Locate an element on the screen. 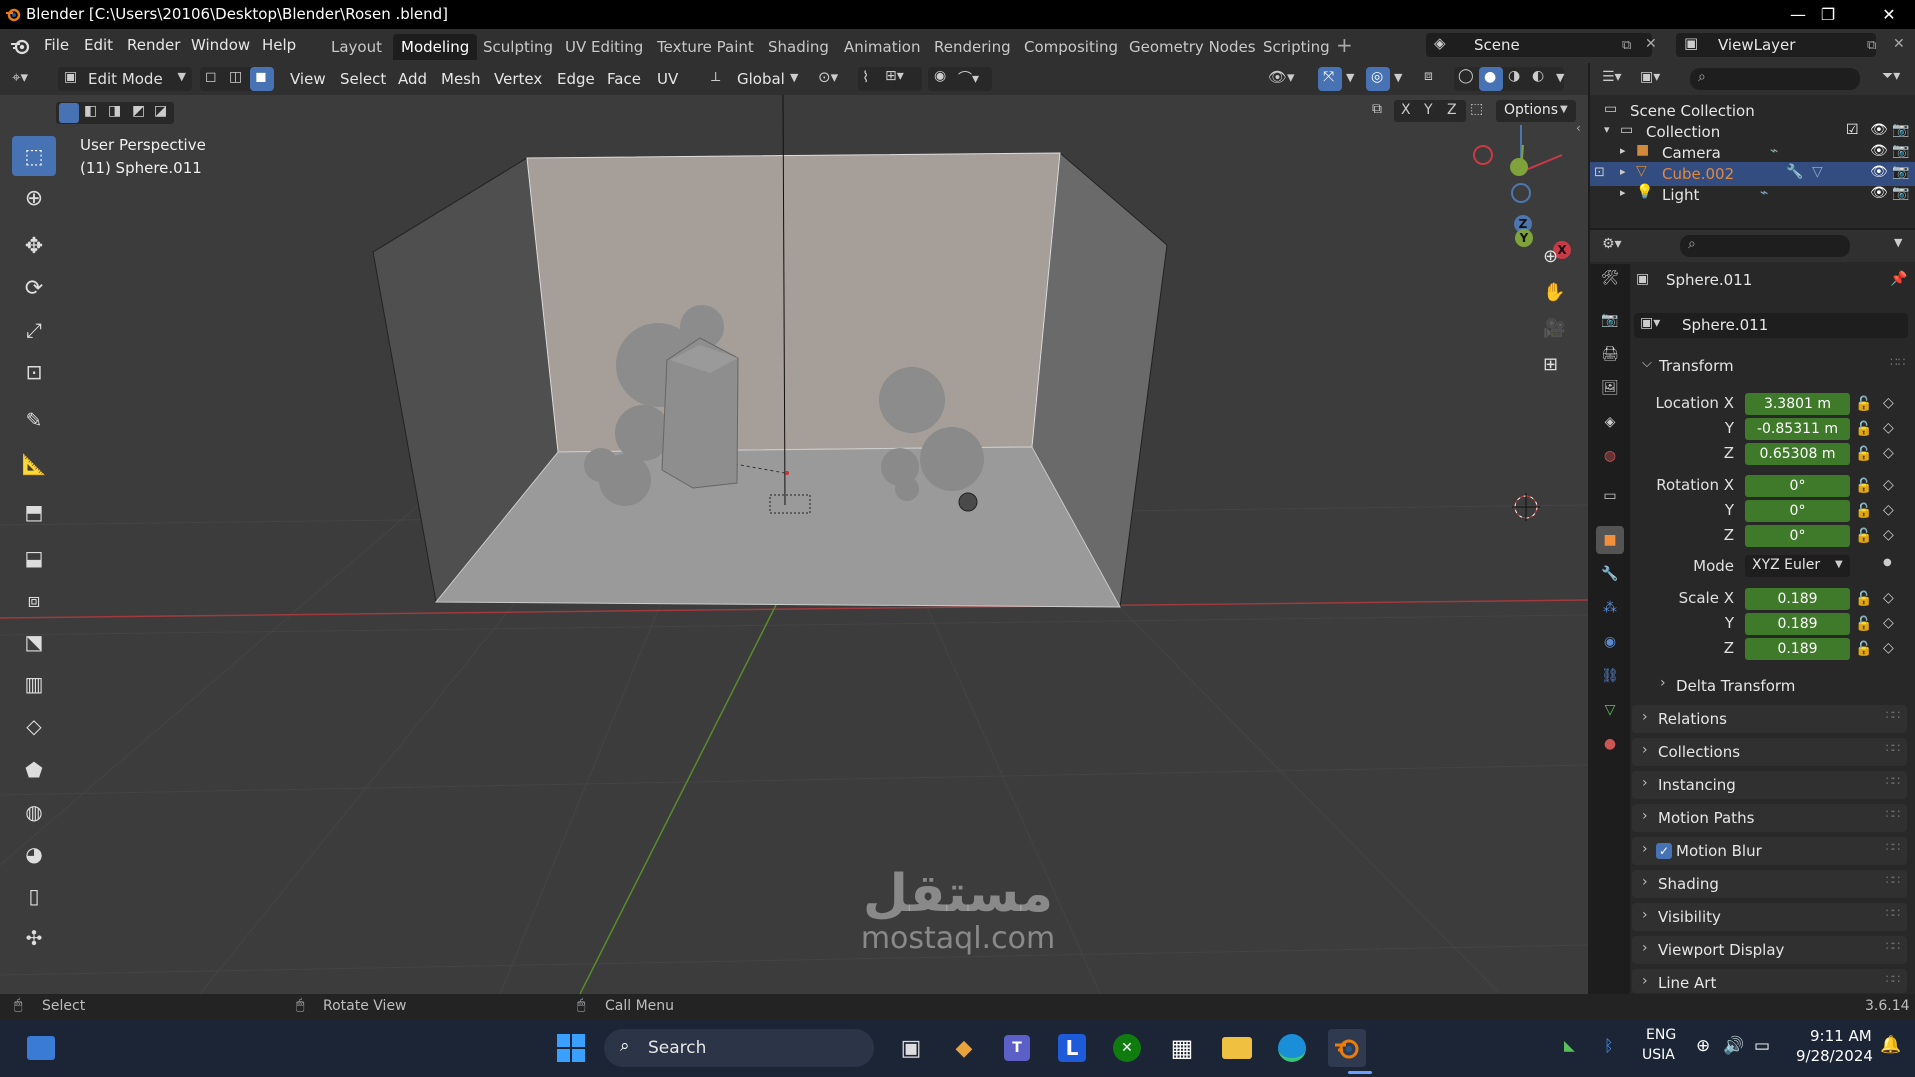 The height and width of the screenshot is (1077, 1915). exclude-checkbox: ☑ is located at coordinates (1852, 130).